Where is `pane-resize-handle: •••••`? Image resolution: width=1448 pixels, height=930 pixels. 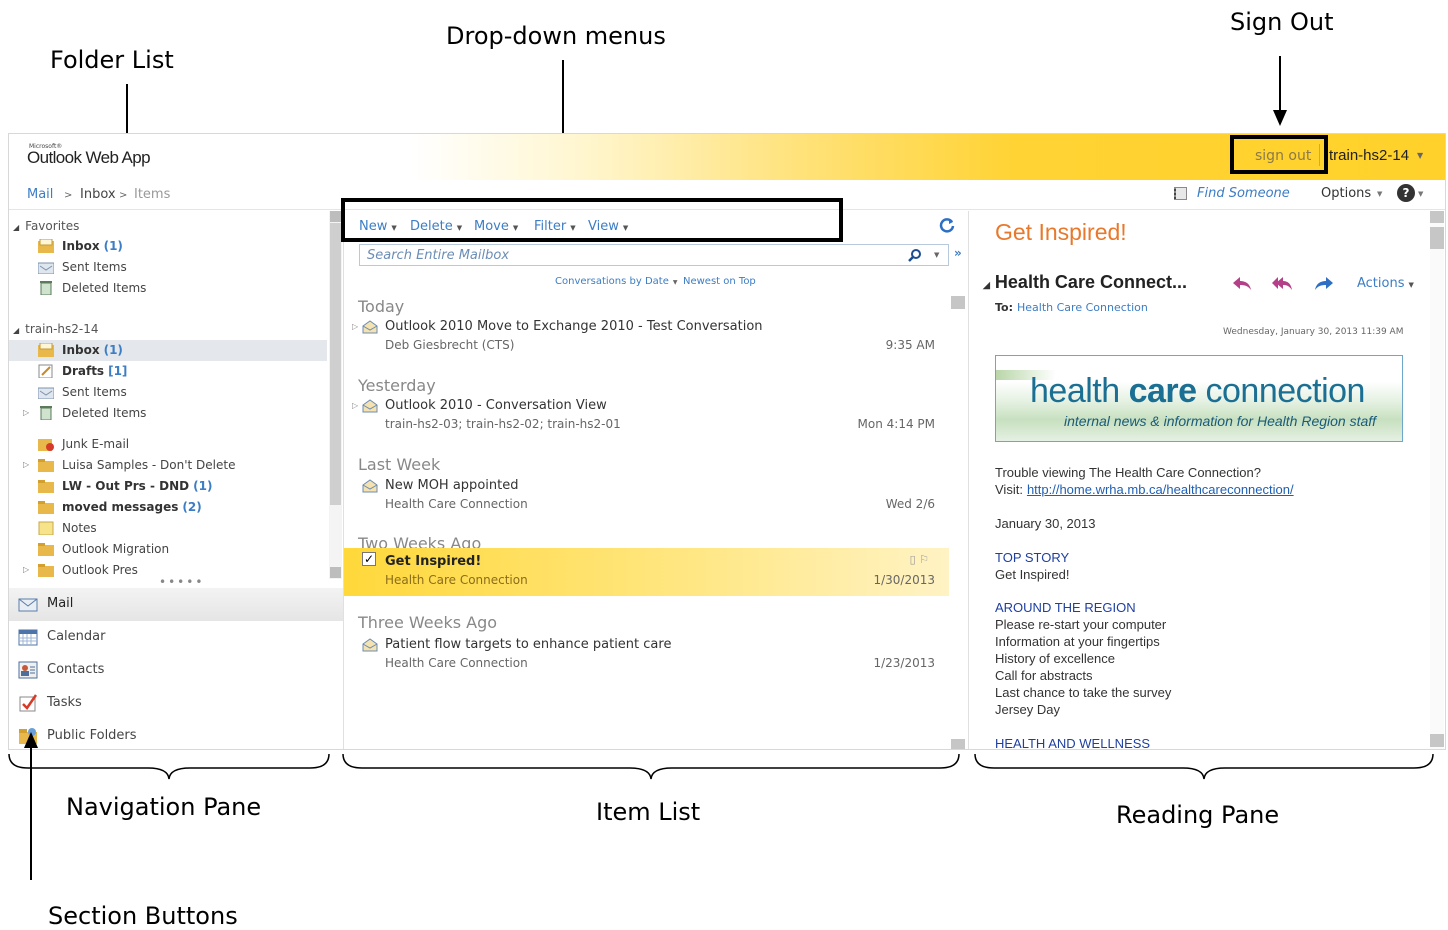 pane-resize-handle: ••••• is located at coordinates (181, 582).